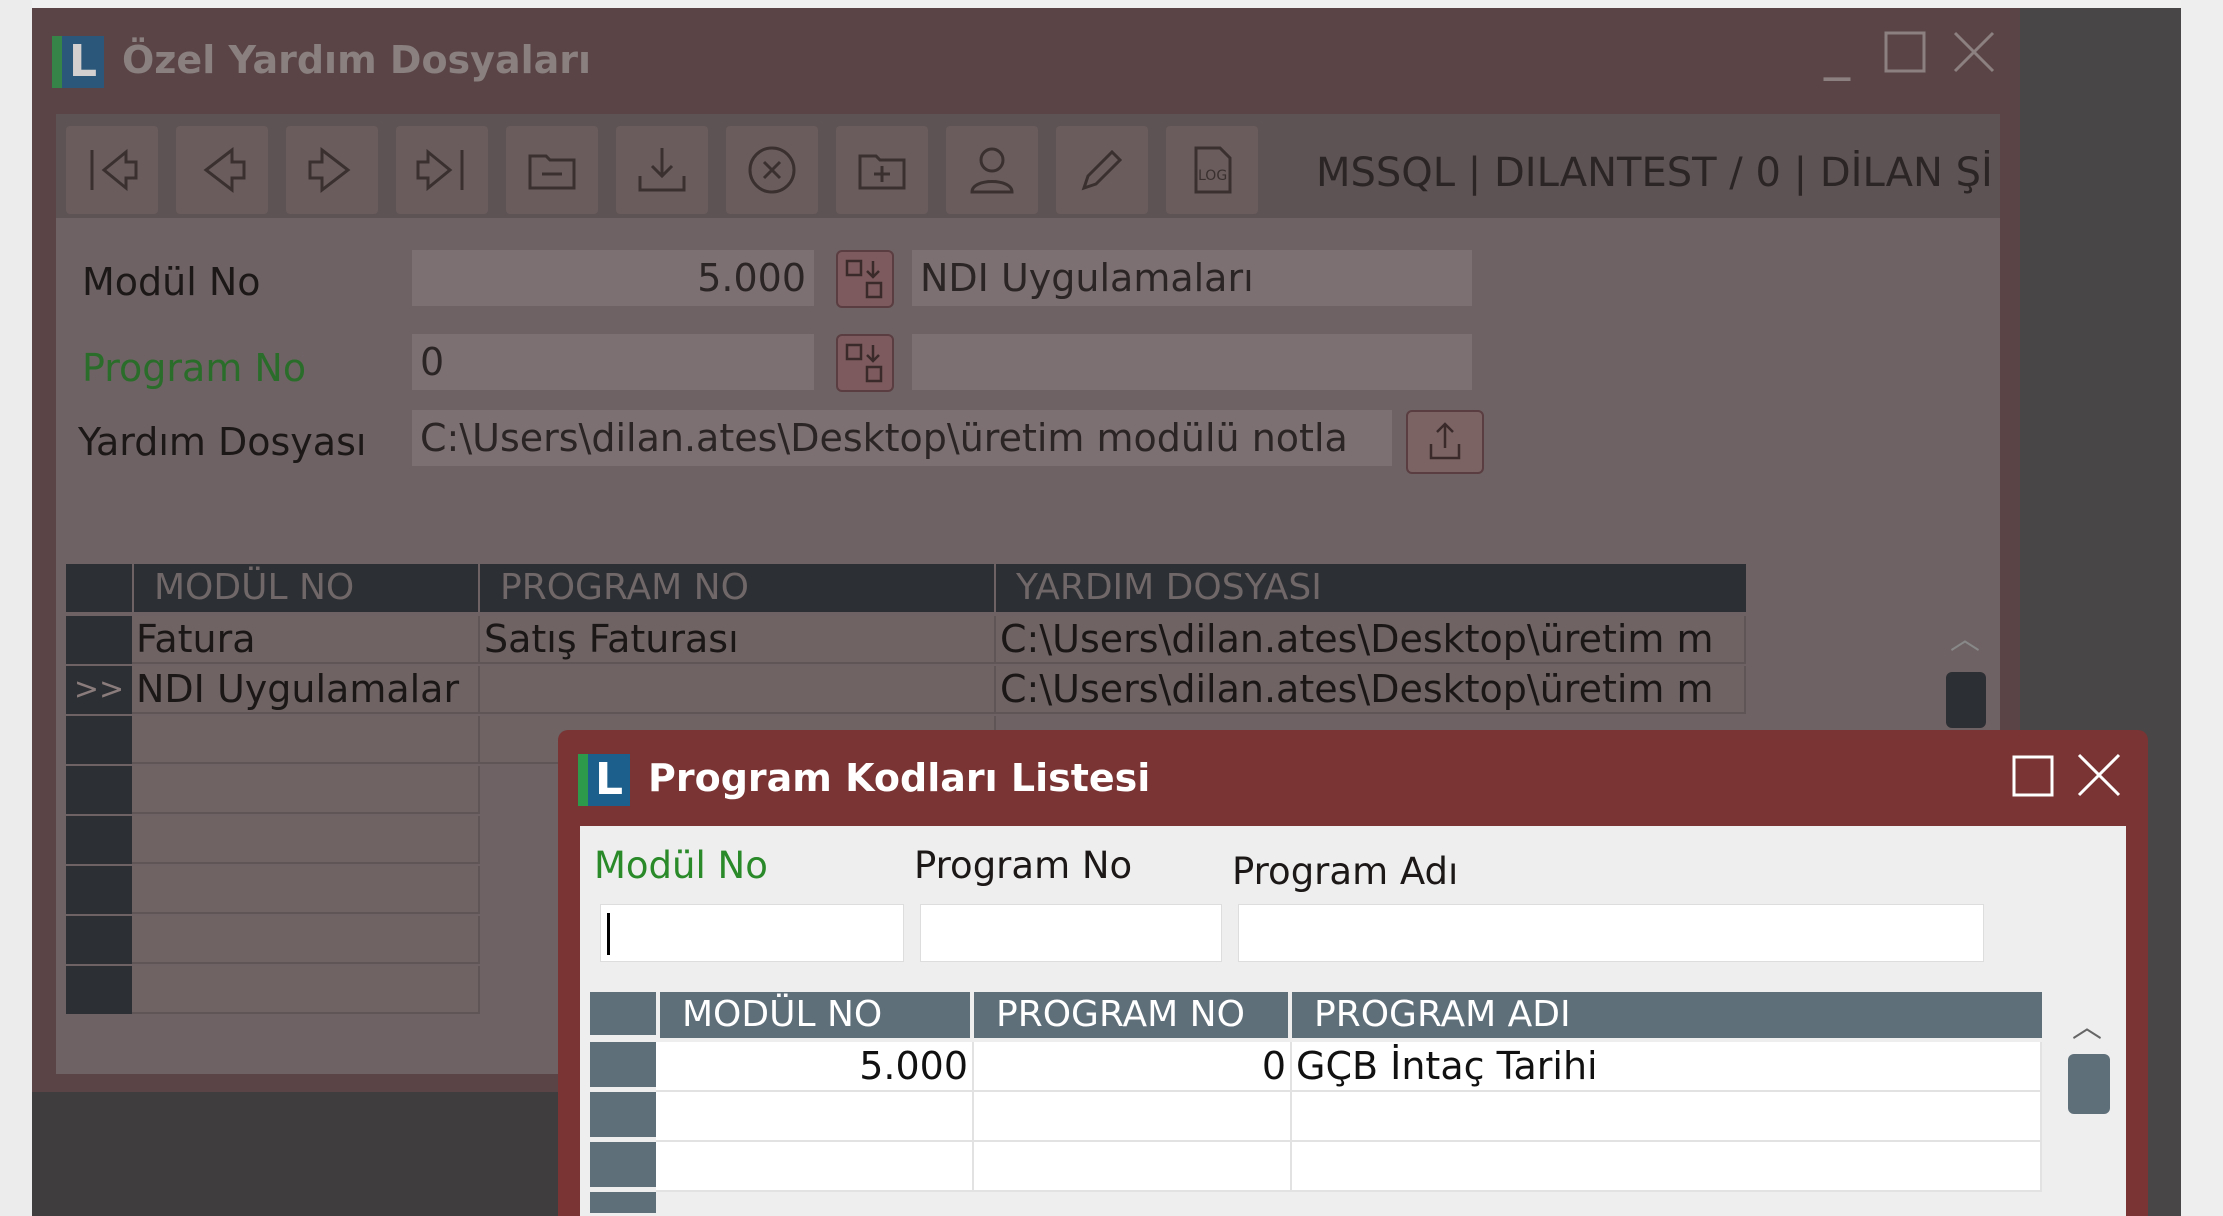 Image resolution: width=2223 pixels, height=1216 pixels. I want to click on table-row-cell: 0, so click(1133, 1067).